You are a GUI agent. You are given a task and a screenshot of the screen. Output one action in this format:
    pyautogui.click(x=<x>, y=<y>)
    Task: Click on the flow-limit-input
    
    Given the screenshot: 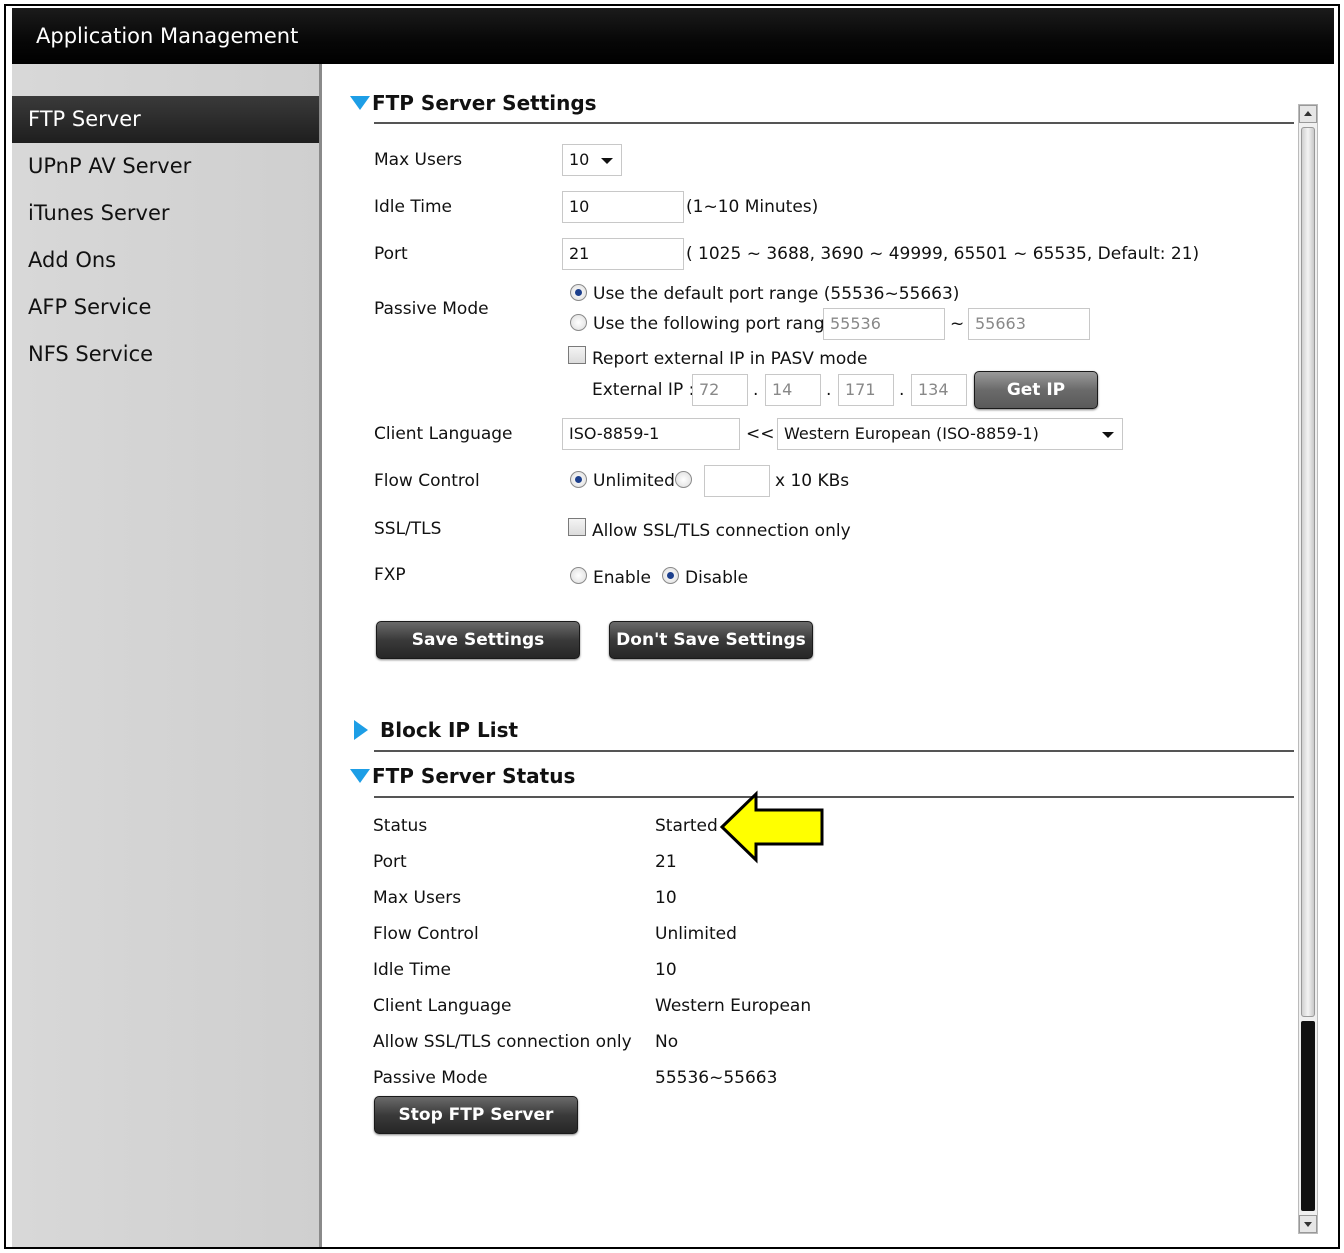 What is the action you would take?
    pyautogui.click(x=737, y=481)
    